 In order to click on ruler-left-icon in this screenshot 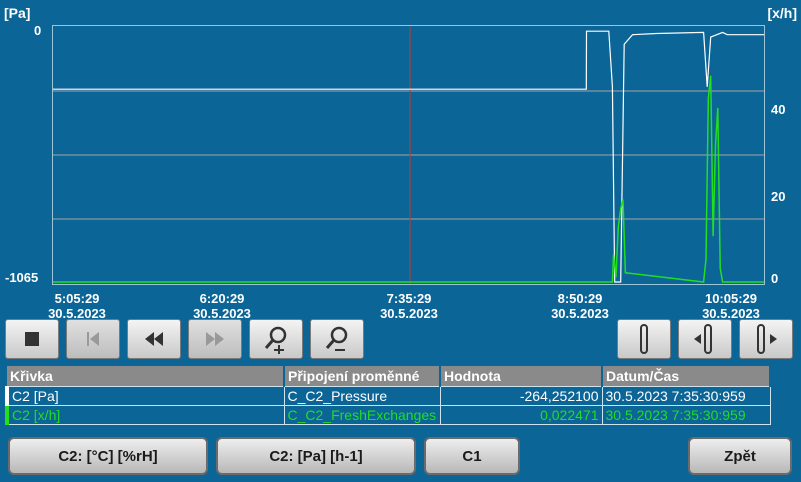, I will do `click(703, 339)`.